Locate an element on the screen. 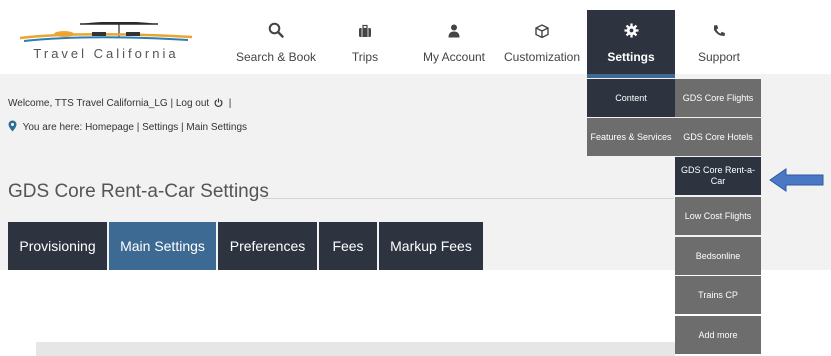 Image resolution: width=831 pixels, height=356 pixels. menu-category-content: Content is located at coordinates (631, 98).